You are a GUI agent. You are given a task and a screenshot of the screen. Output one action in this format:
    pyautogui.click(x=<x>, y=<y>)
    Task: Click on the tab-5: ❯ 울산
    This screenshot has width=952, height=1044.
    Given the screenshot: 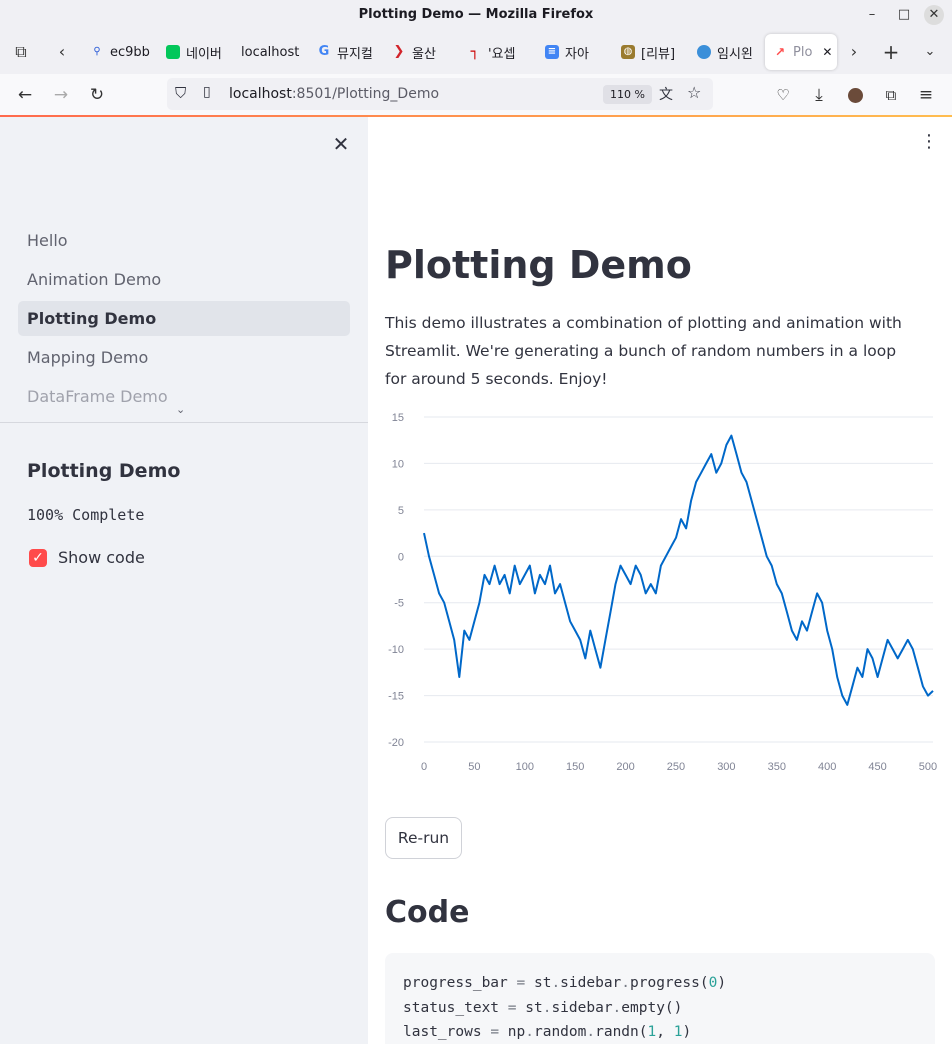 What is the action you would take?
    pyautogui.click(x=422, y=52)
    